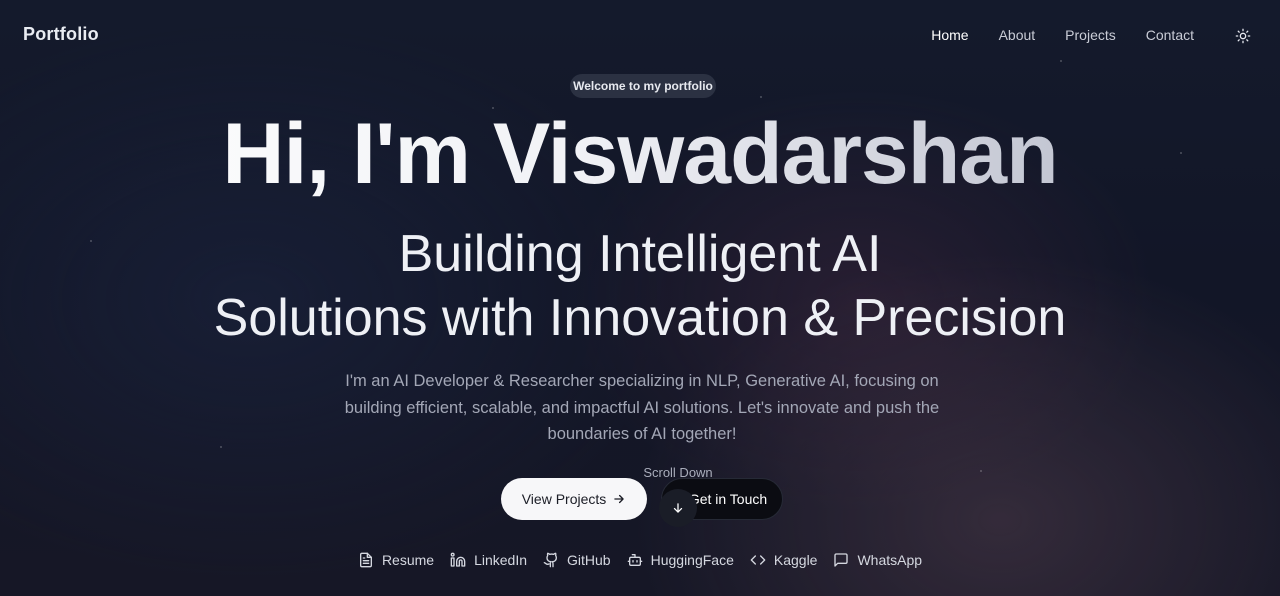 The width and height of the screenshot is (1280, 596). What do you see at coordinates (640, 318) in the screenshot?
I see `hero-subtitle-line2: Solutions with Innovation & Precision` at bounding box center [640, 318].